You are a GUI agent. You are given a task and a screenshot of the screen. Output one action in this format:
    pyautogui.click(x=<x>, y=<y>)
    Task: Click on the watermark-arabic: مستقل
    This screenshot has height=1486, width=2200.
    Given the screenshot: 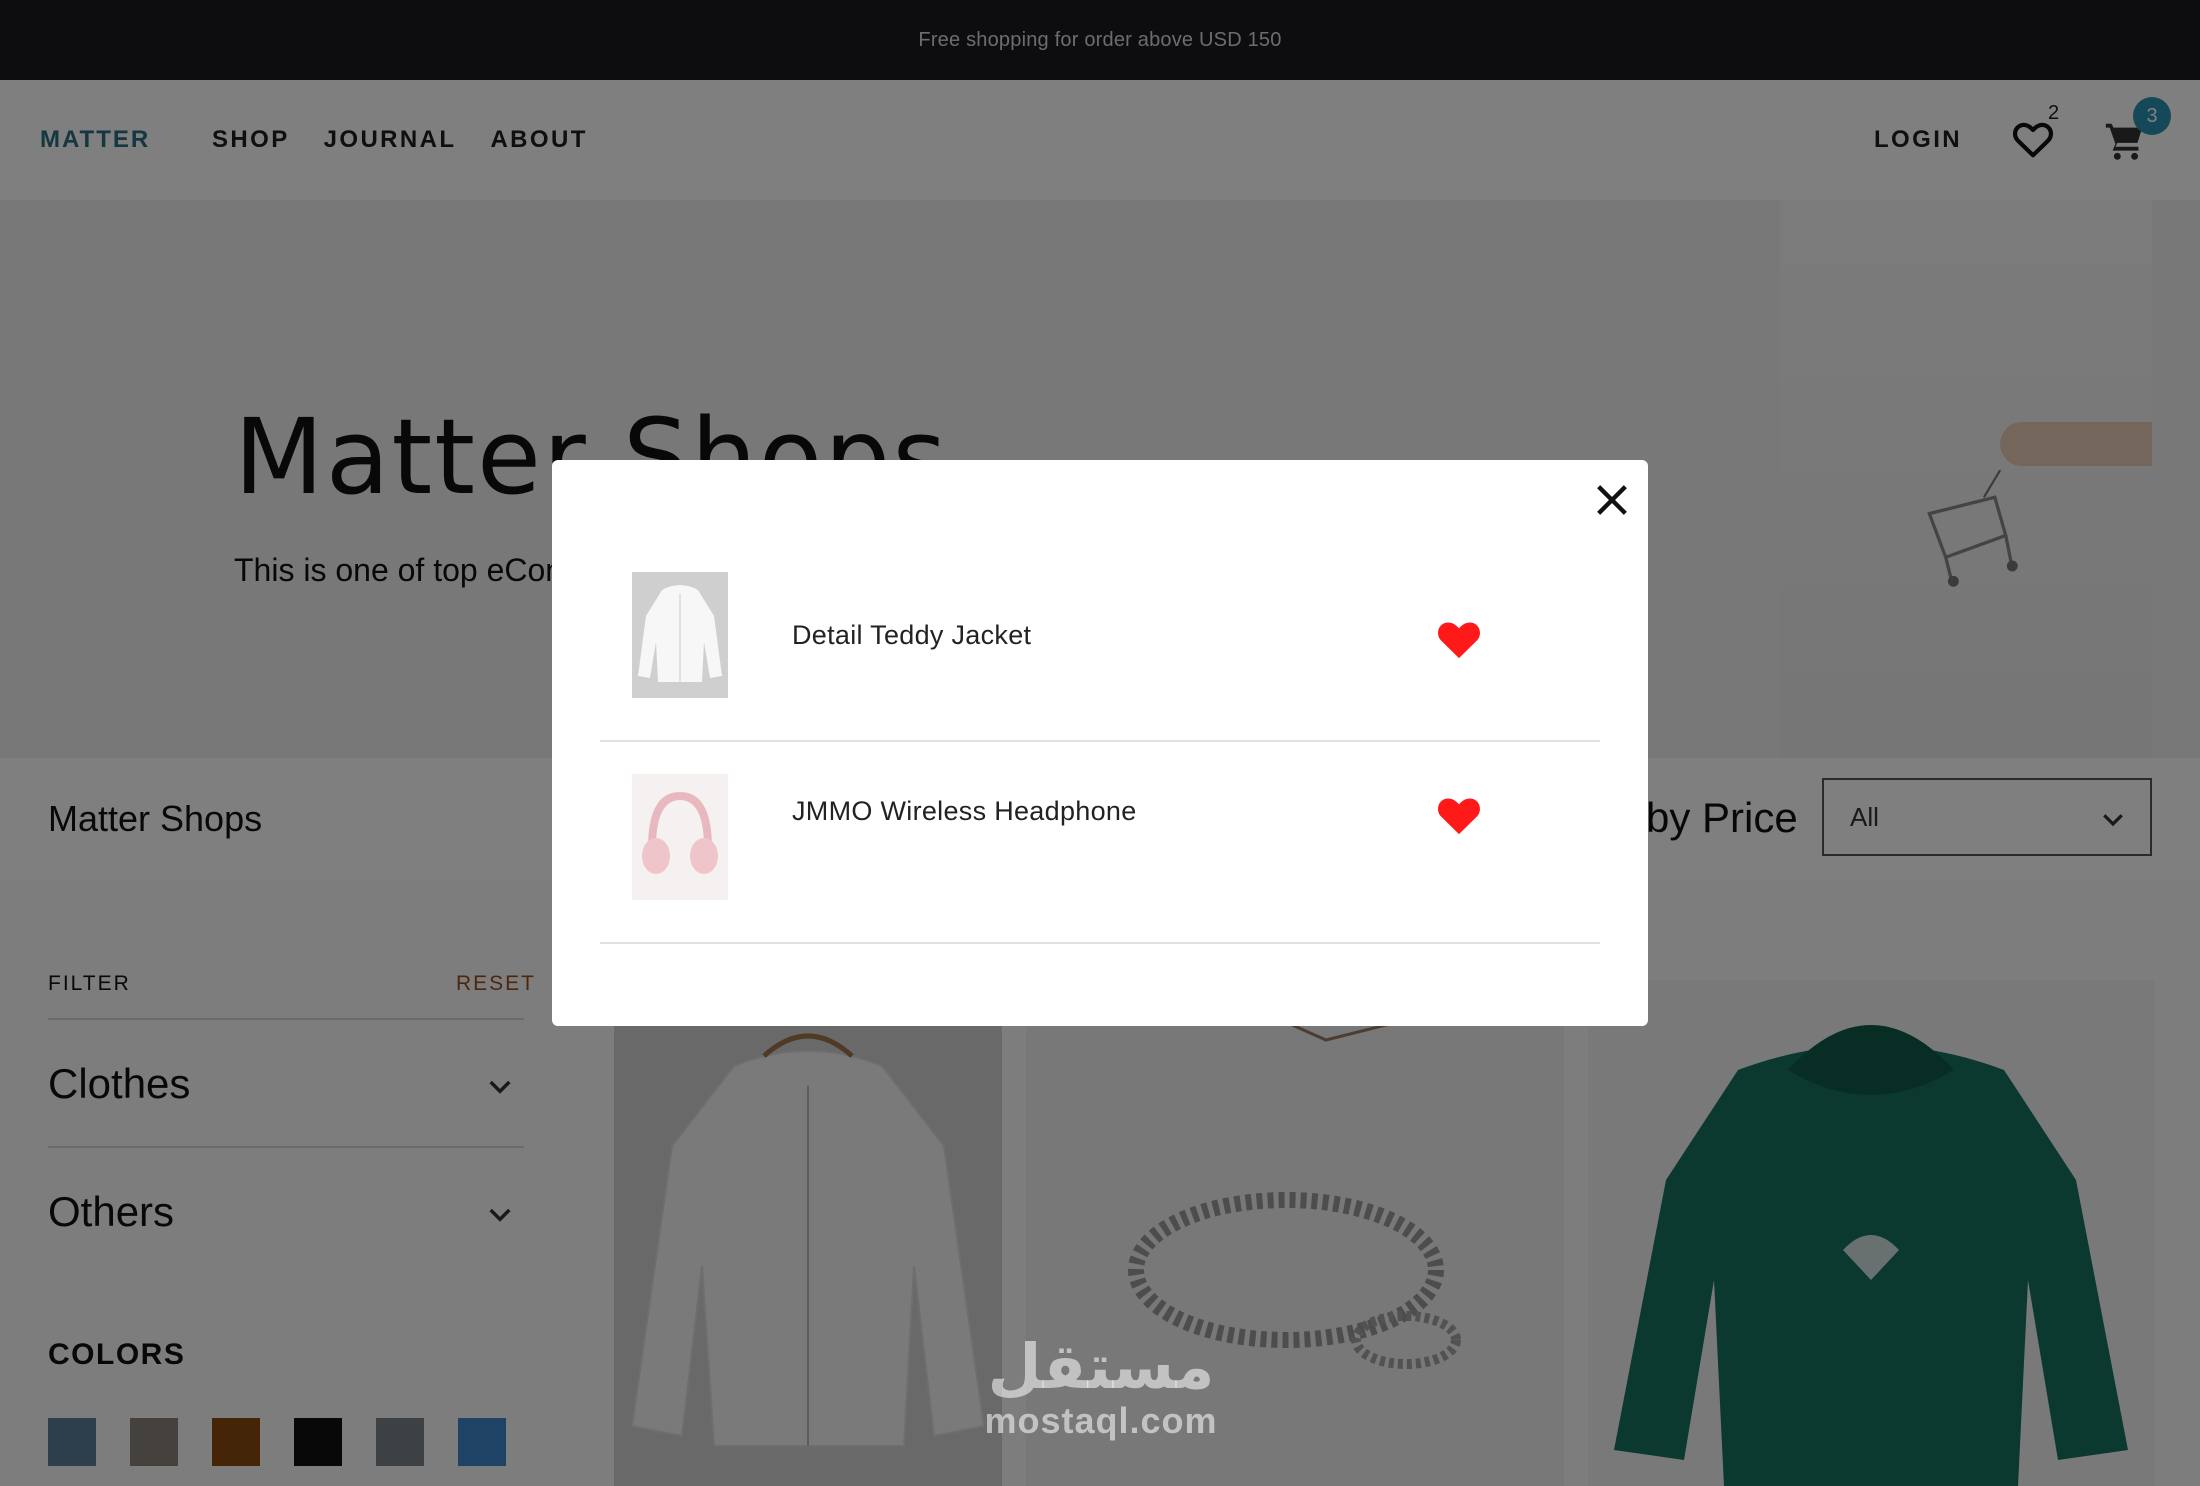 What is the action you would take?
    pyautogui.click(x=1101, y=1367)
    